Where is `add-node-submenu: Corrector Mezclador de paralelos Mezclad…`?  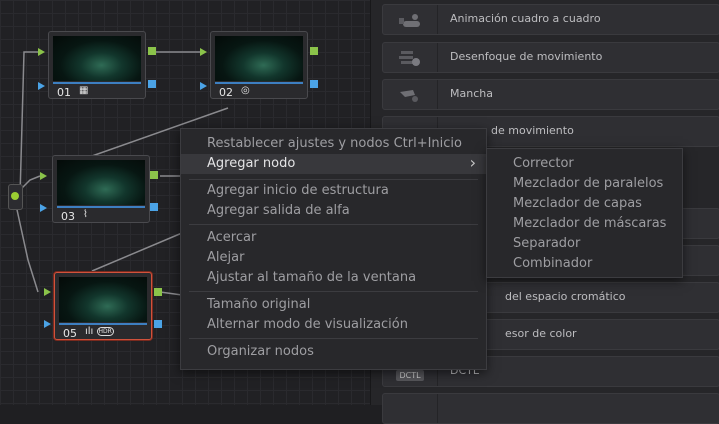
add-node-submenu: Corrector Mezclador de paralelos Mezclad… is located at coordinates (584, 213).